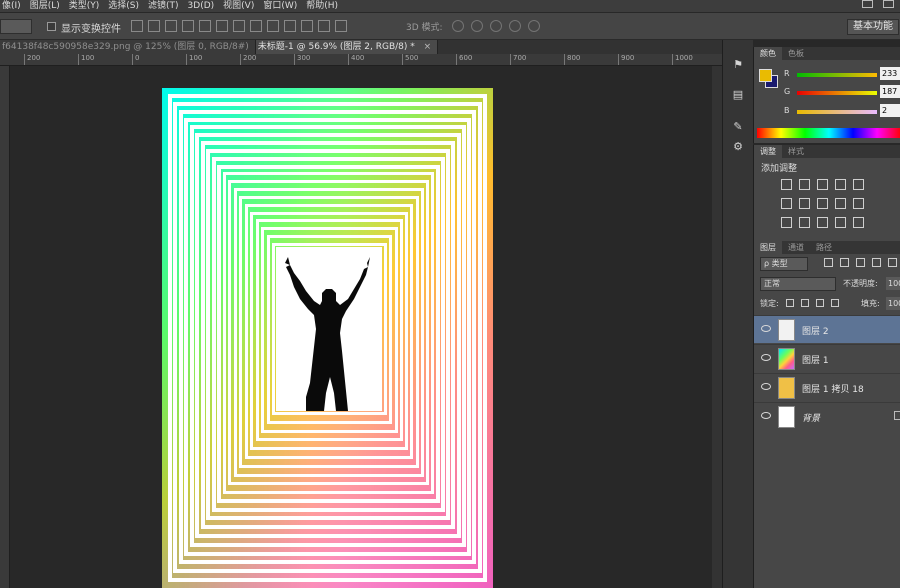 This screenshot has width=900, height=588. Describe the element at coordinates (477, 26) in the screenshot. I see `roll-3d-icon` at that location.